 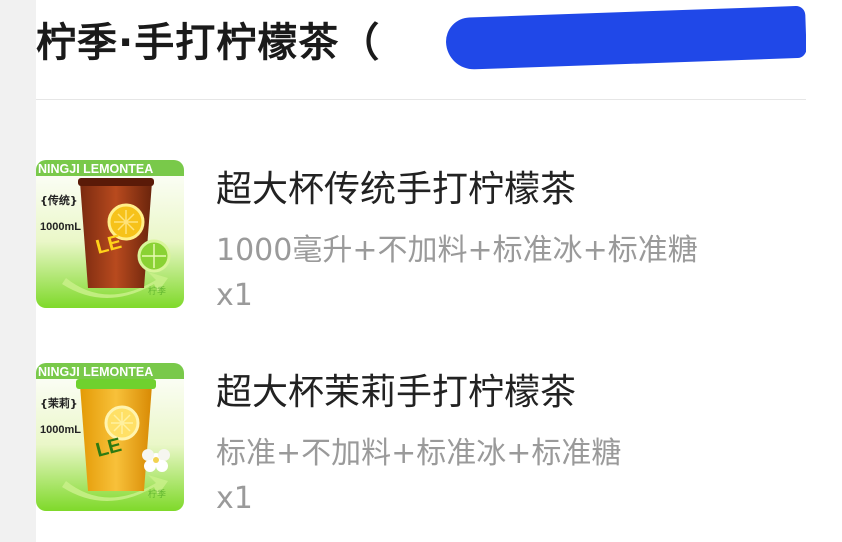 I want to click on item-name: 超大杯传统手打柠檬茶, so click(x=396, y=189).